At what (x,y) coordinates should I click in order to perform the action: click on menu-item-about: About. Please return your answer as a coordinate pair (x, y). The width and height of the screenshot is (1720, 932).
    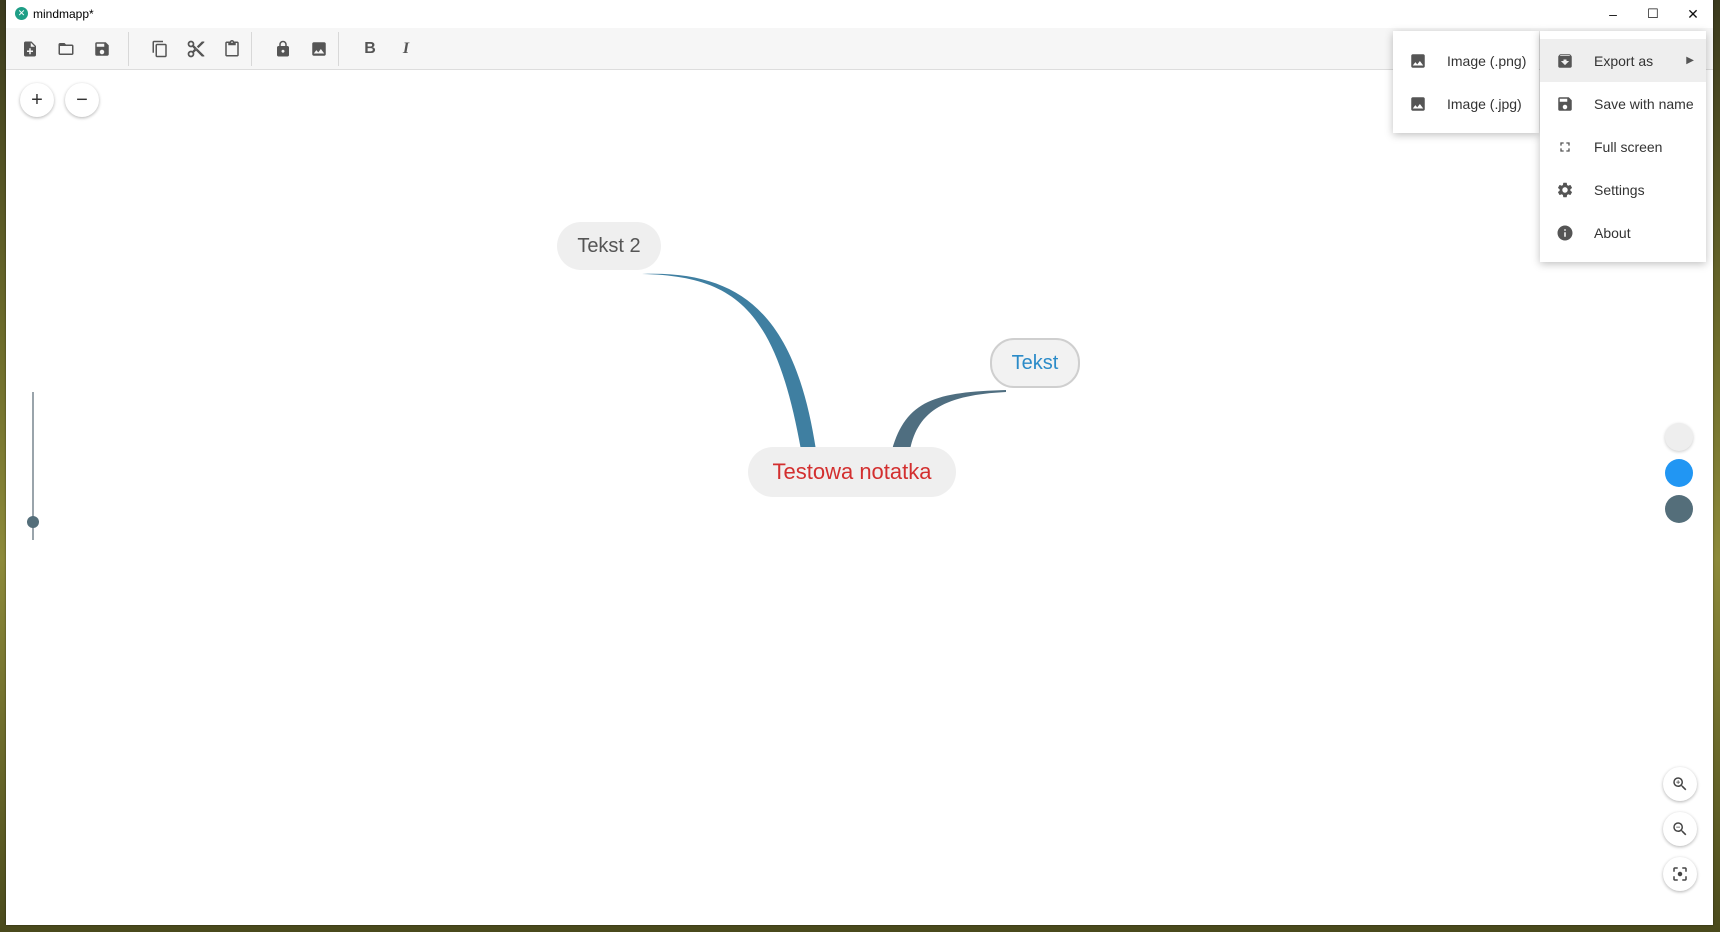
    Looking at the image, I should click on (1623, 232).